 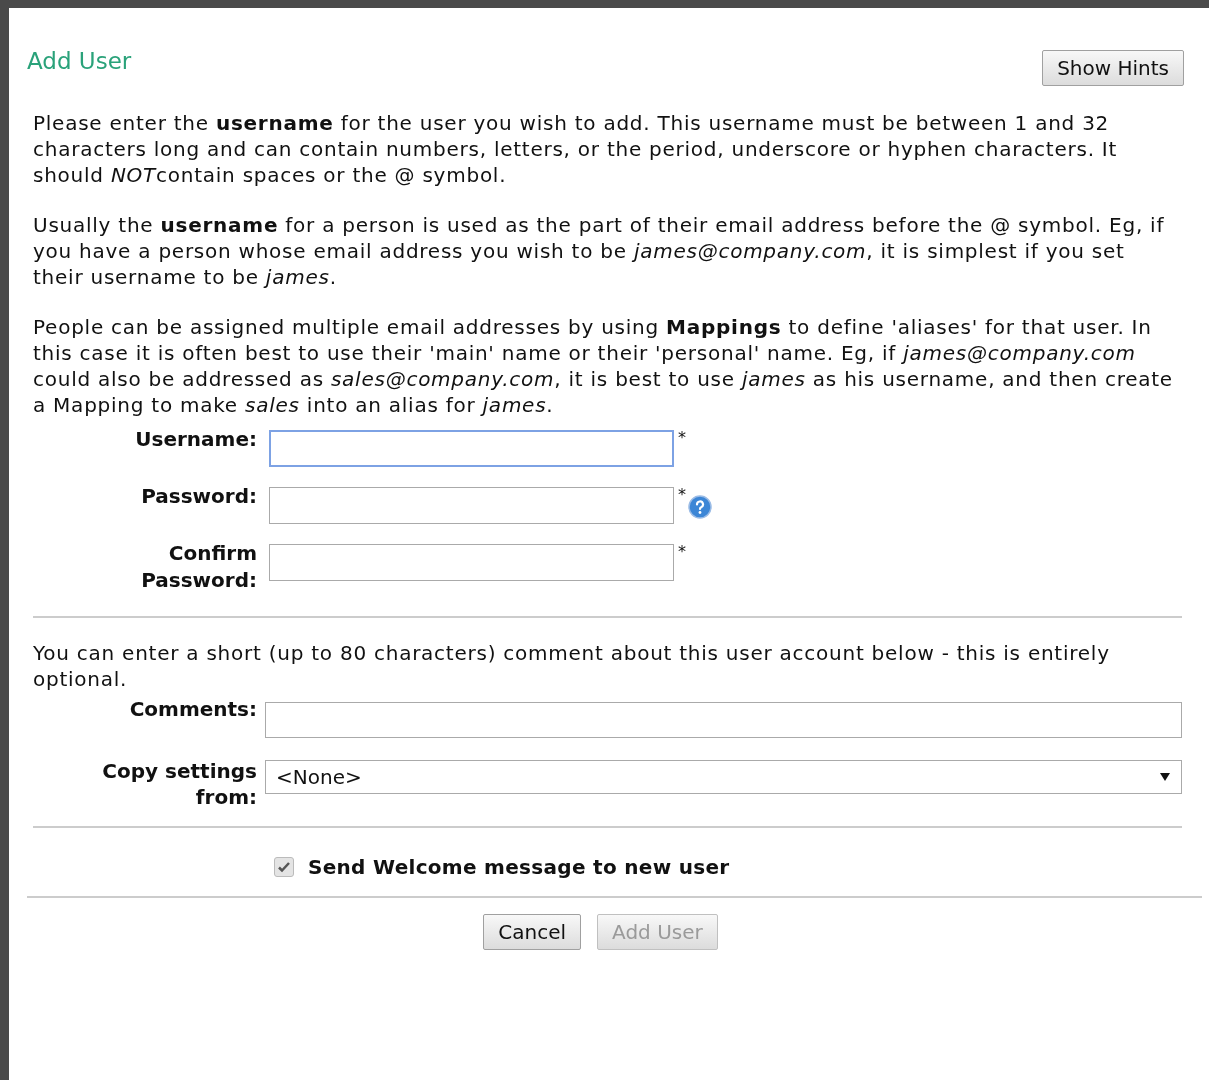 I want to click on comments-field, so click(x=723, y=720).